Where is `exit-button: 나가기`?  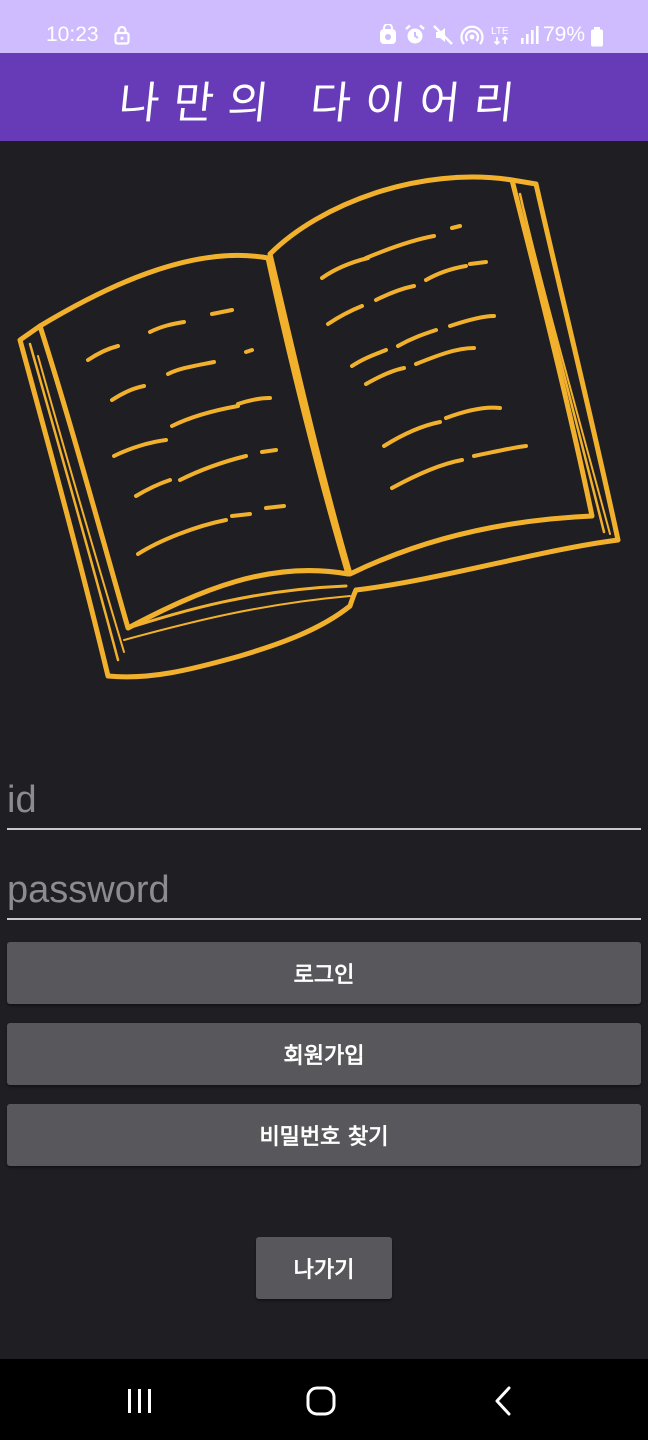 exit-button: 나가기 is located at coordinates (324, 1268).